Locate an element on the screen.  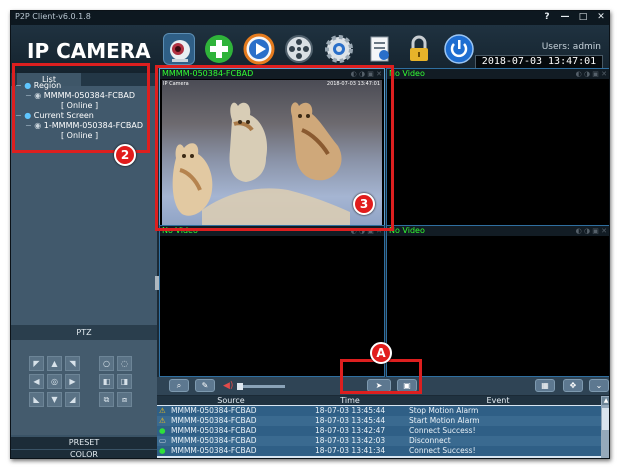
ptz-controls: ◤ ▲ ◥ ◀ ◎ ▶ ◣ ▼ ◢ ○ ◌ ◧ ◨ ⧉ ⧈ is located at coordinates (84, 387).